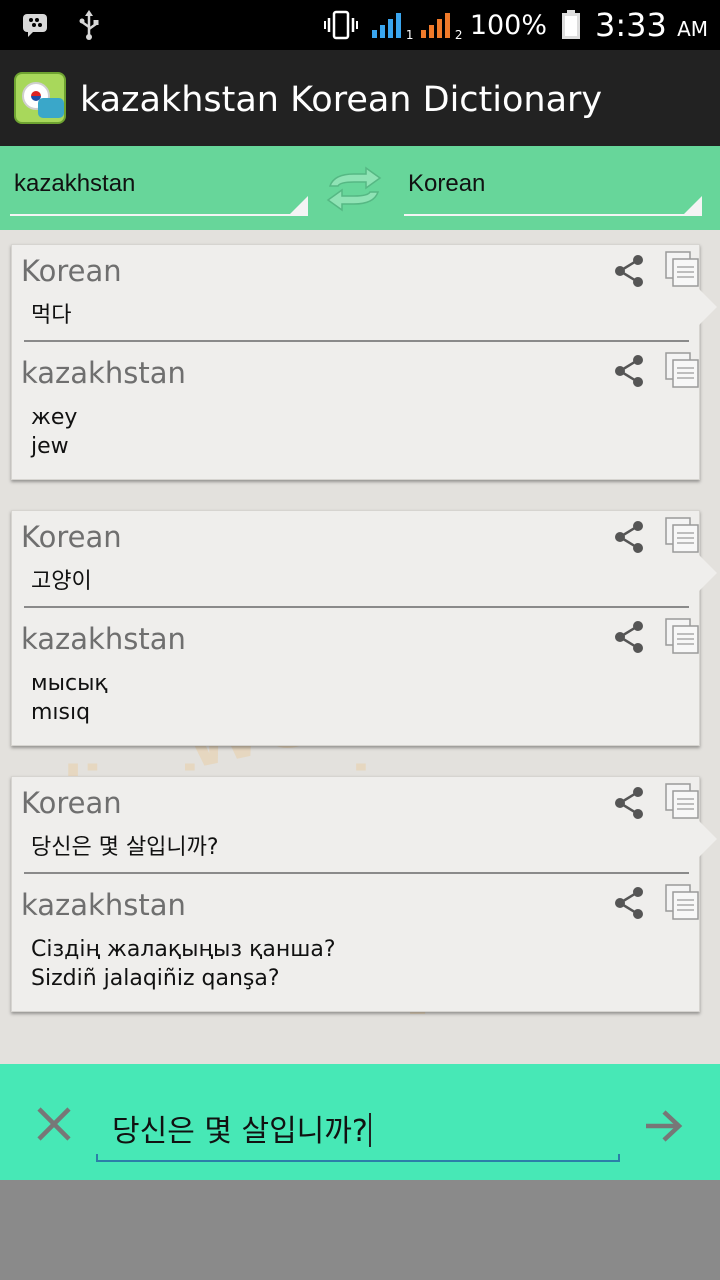  I want to click on signal-icon-sim2: 2, so click(441, 27).